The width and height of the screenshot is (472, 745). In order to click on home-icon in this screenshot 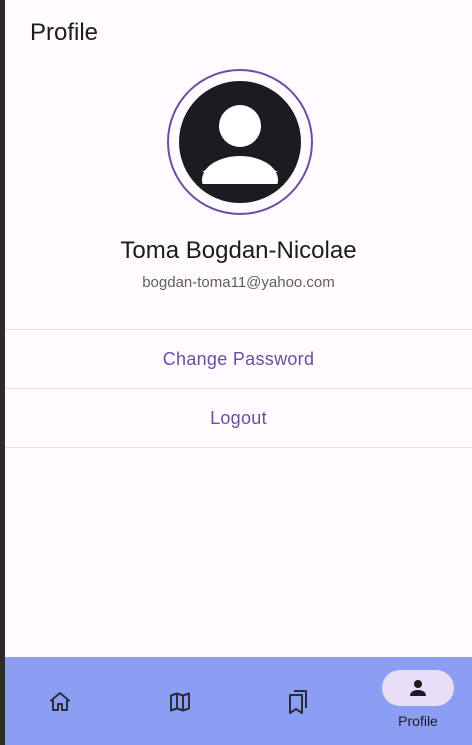, I will do `click(60, 701)`.